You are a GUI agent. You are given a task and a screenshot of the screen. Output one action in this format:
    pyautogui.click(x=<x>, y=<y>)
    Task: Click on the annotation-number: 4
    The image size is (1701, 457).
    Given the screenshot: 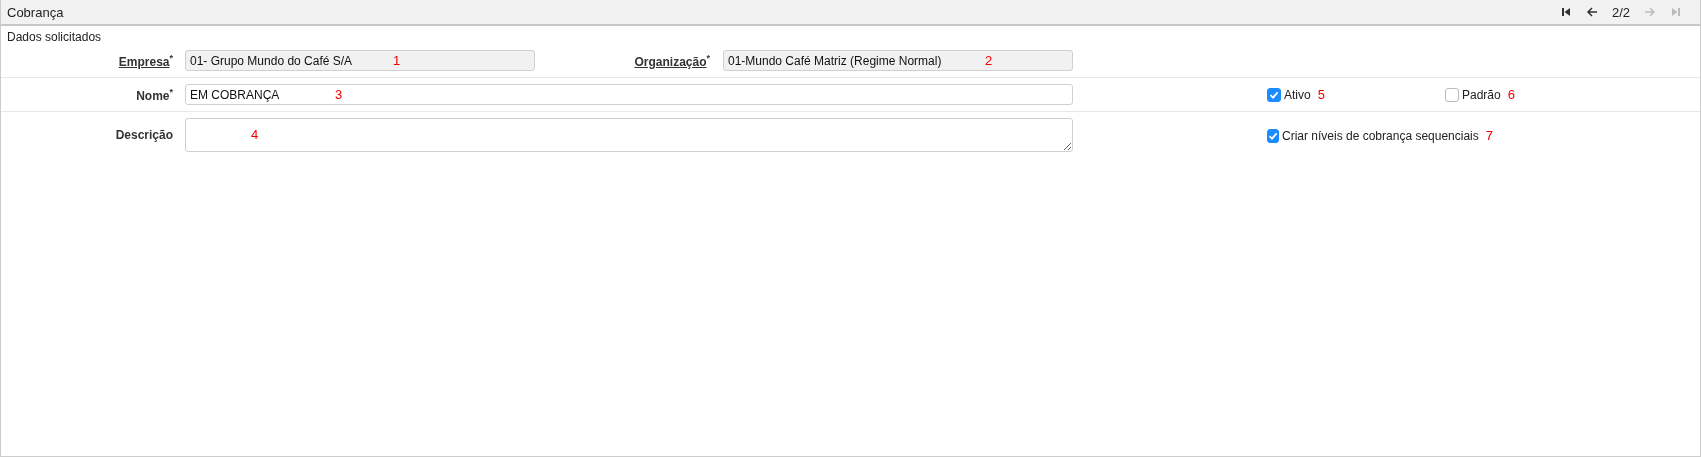 What is the action you would take?
    pyautogui.click(x=255, y=134)
    